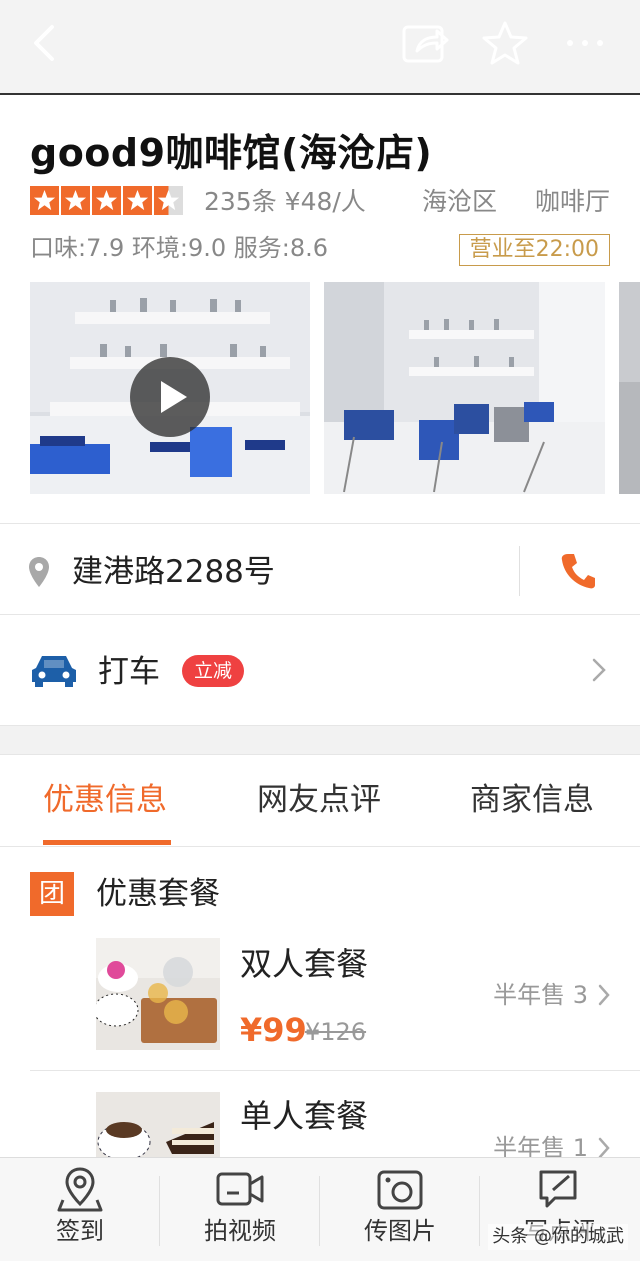 The width and height of the screenshot is (640, 1261). What do you see at coordinates (170, 397) in the screenshot?
I see `play-icon` at bounding box center [170, 397].